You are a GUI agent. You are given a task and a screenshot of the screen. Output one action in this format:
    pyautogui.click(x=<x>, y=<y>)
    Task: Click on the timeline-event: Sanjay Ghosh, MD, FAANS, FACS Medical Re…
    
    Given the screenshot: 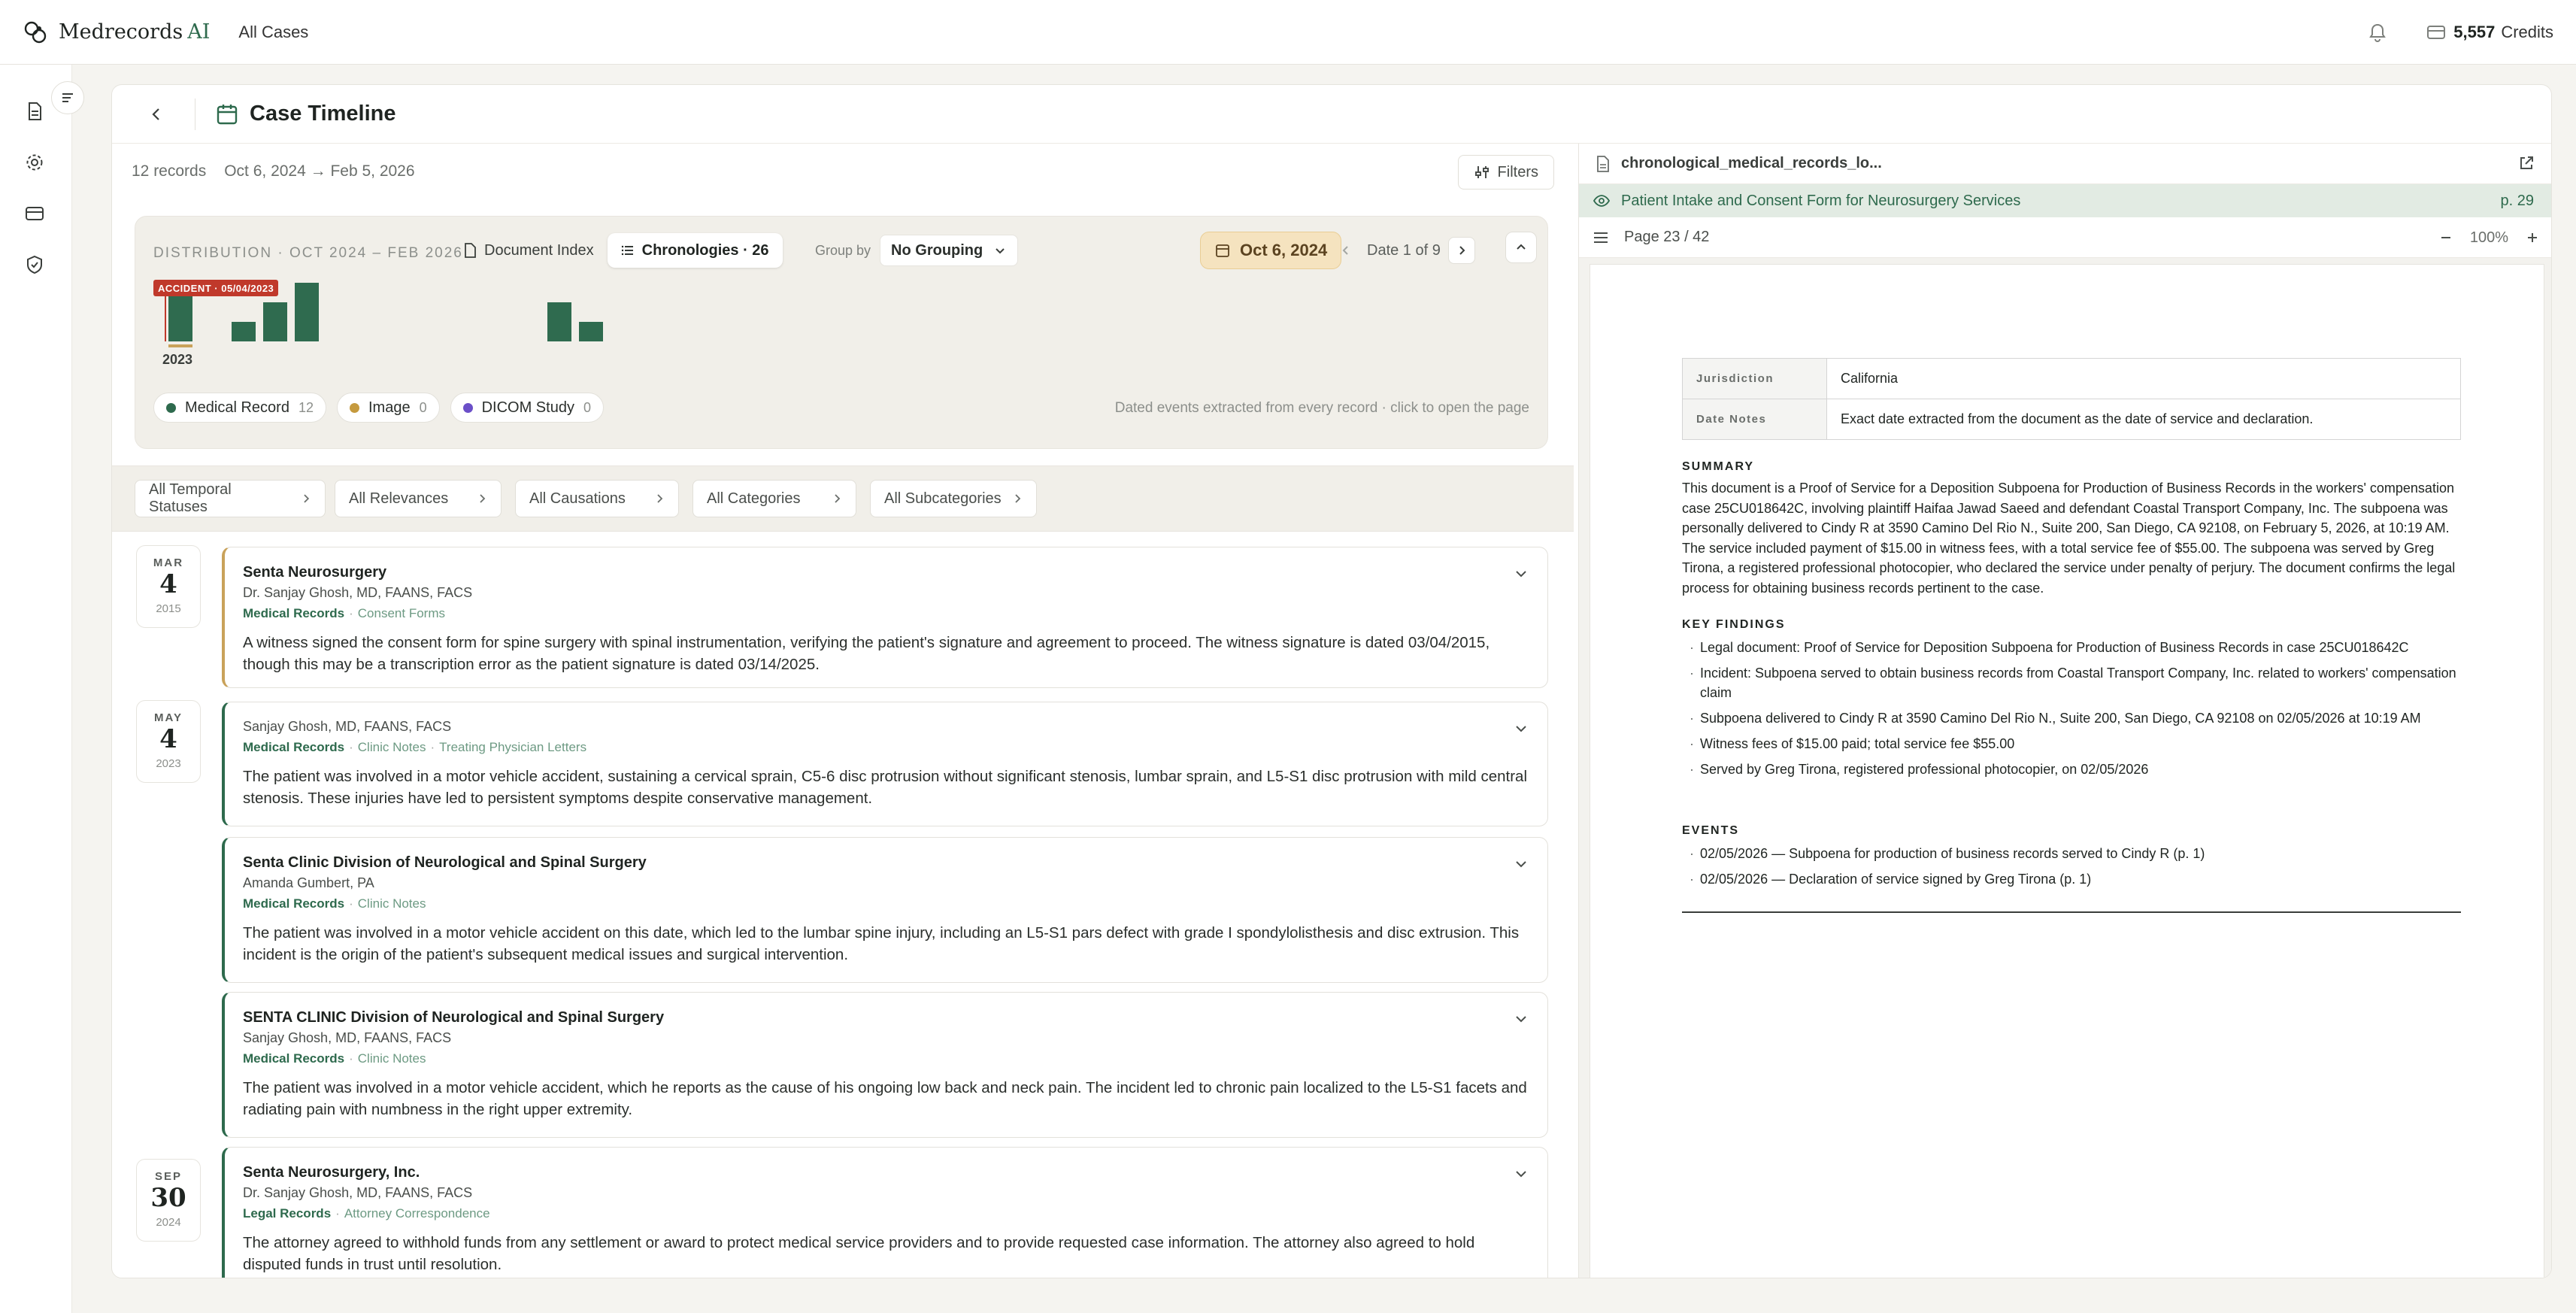 What is the action you would take?
    pyautogui.click(x=885, y=764)
    